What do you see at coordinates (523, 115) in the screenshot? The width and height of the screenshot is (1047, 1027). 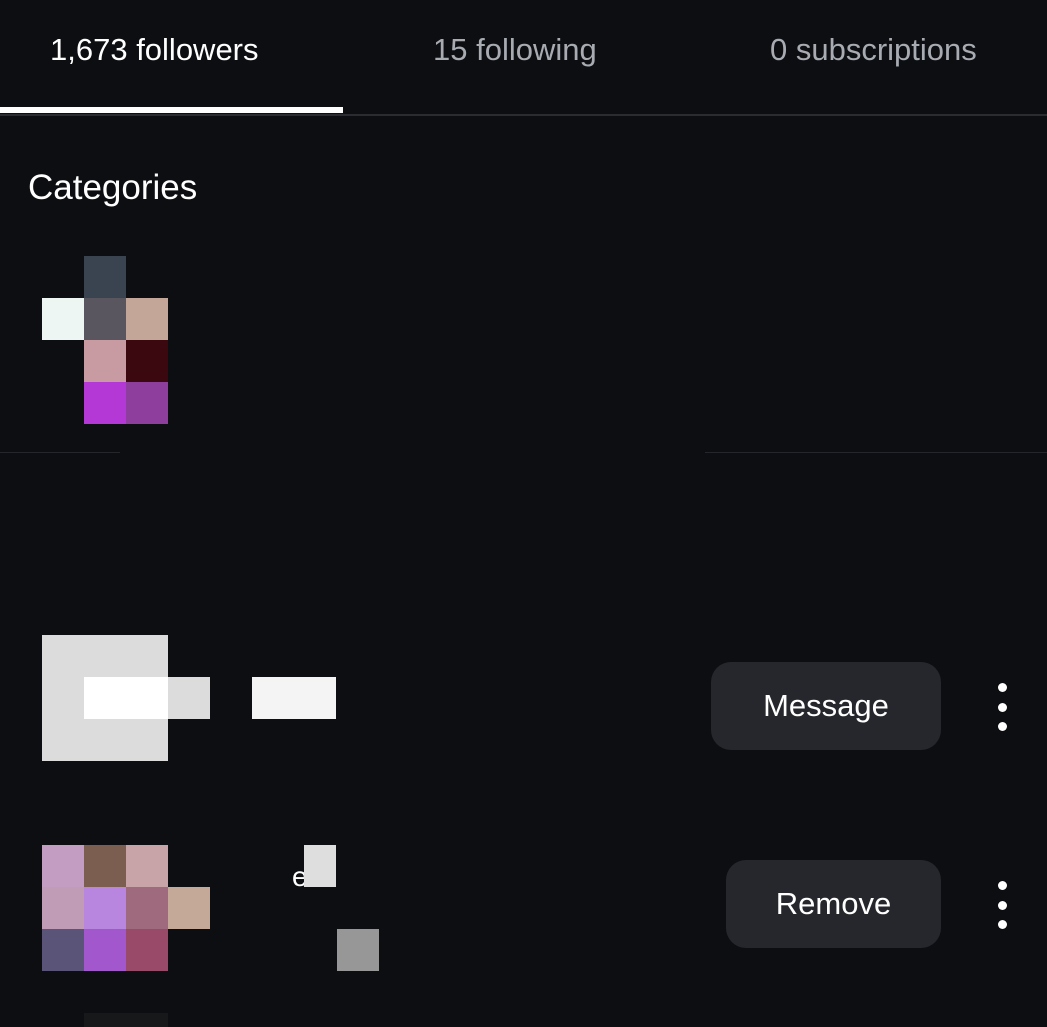 I see `tab-divider` at bounding box center [523, 115].